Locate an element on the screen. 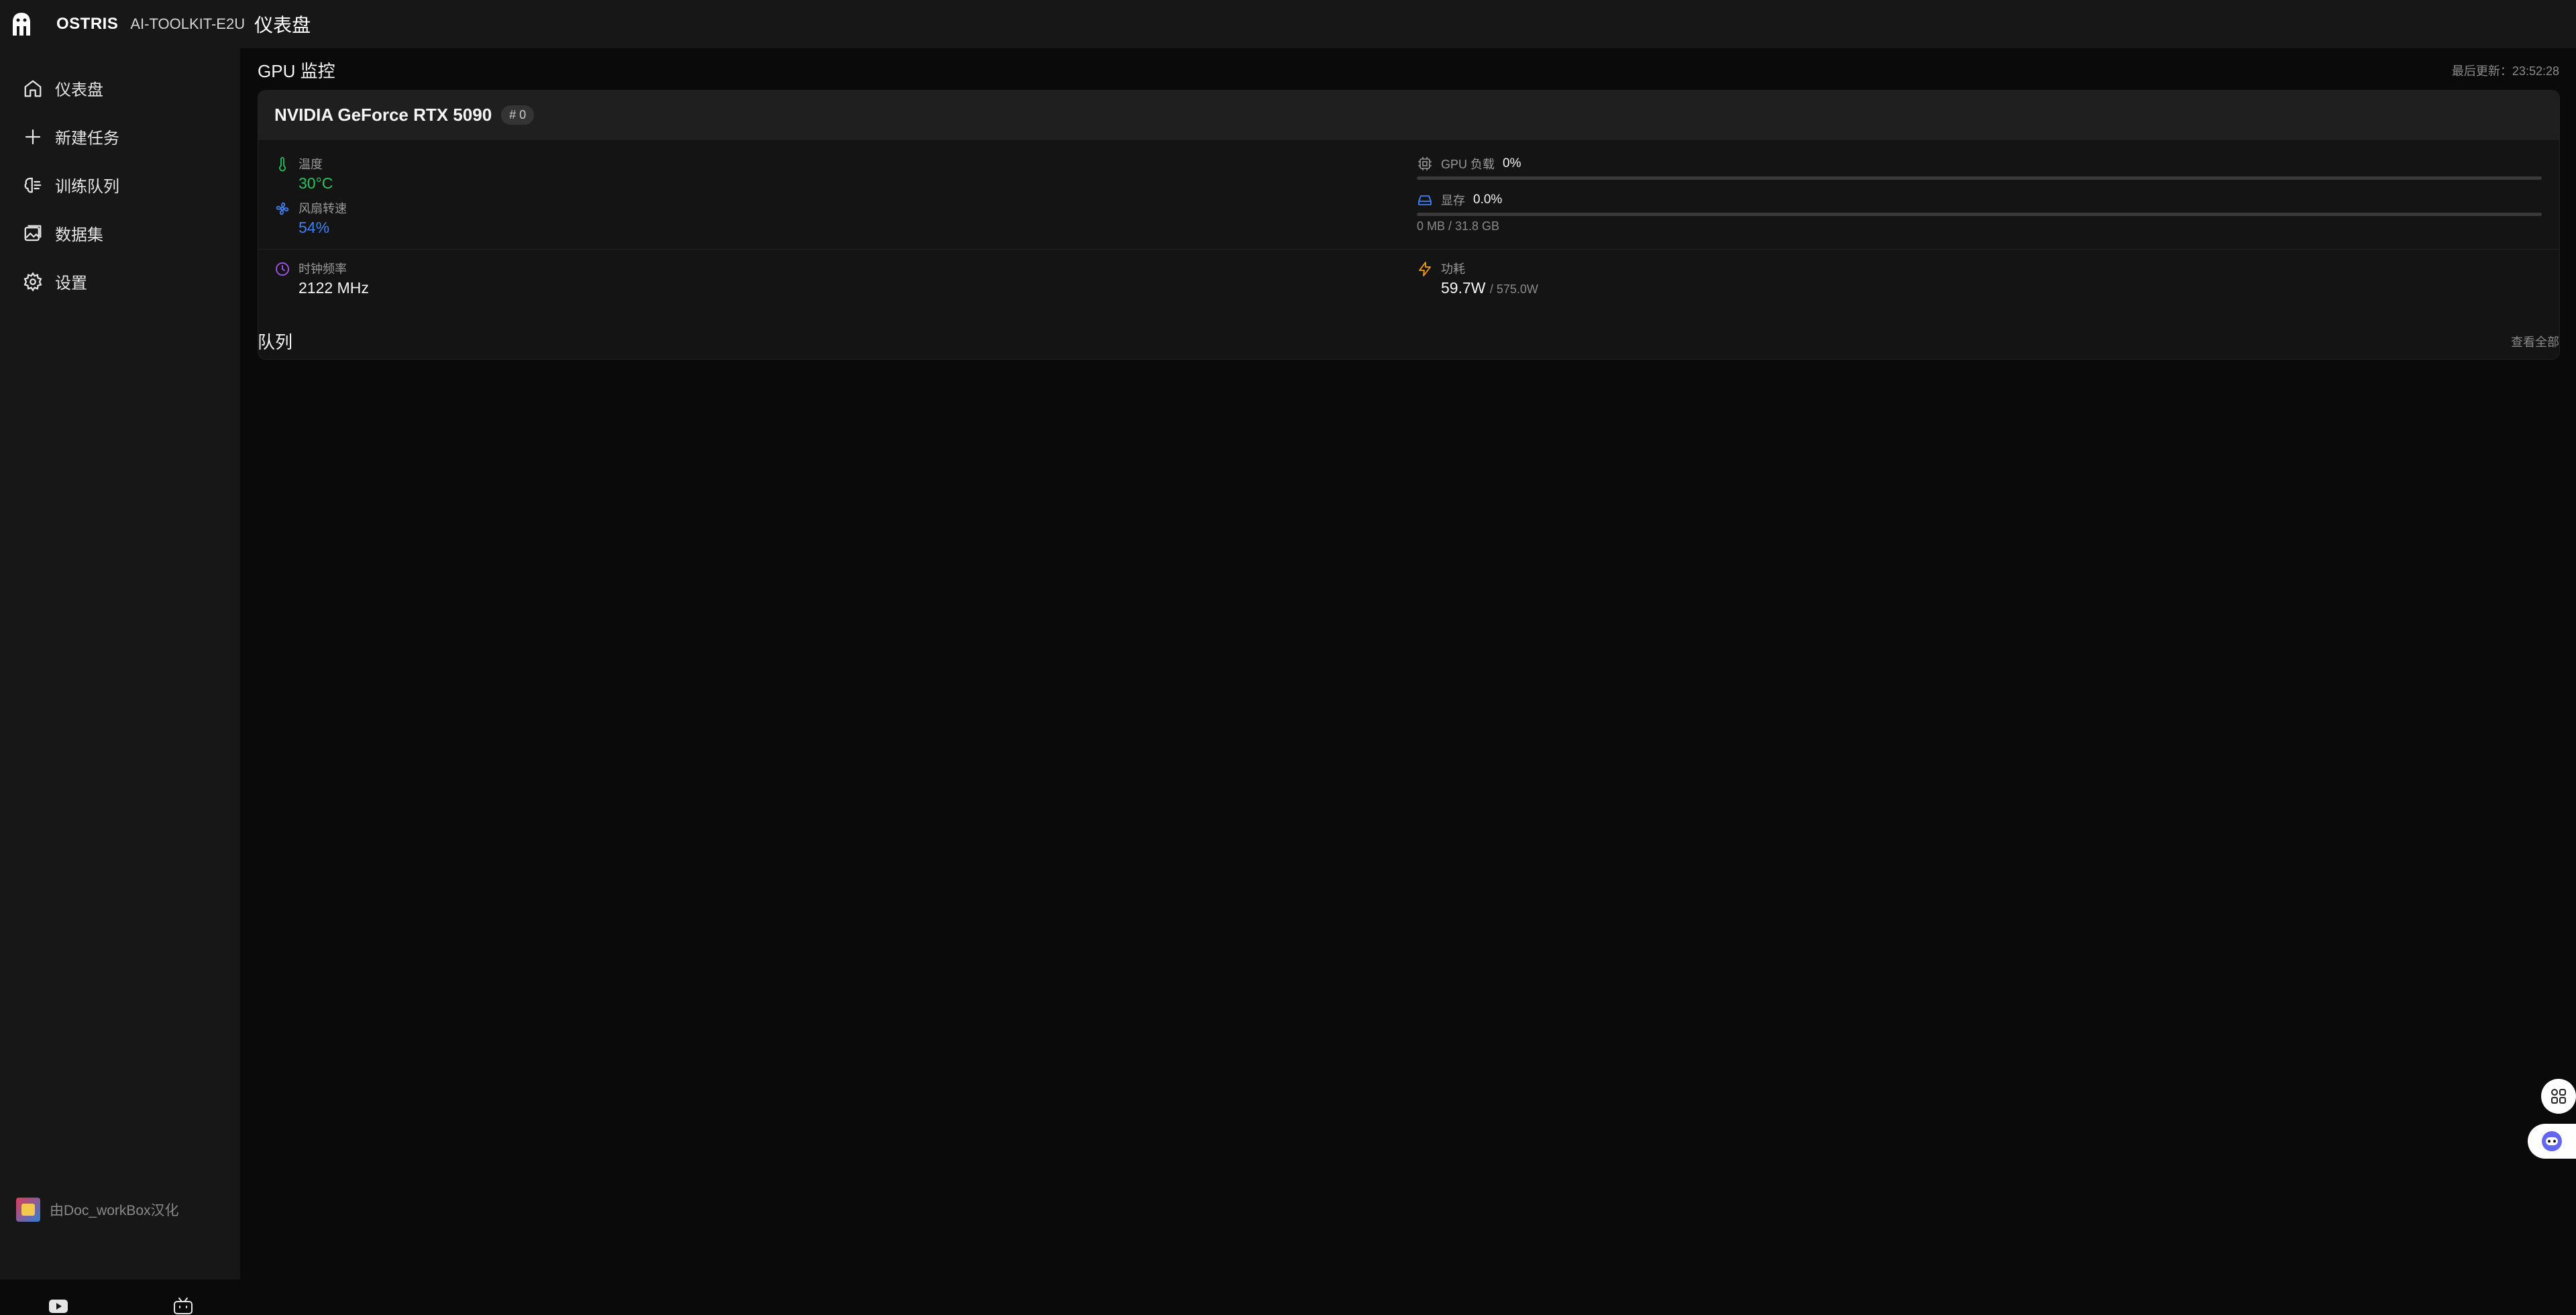  fan-speed-label: 风扇转速 is located at coordinates (323, 209).